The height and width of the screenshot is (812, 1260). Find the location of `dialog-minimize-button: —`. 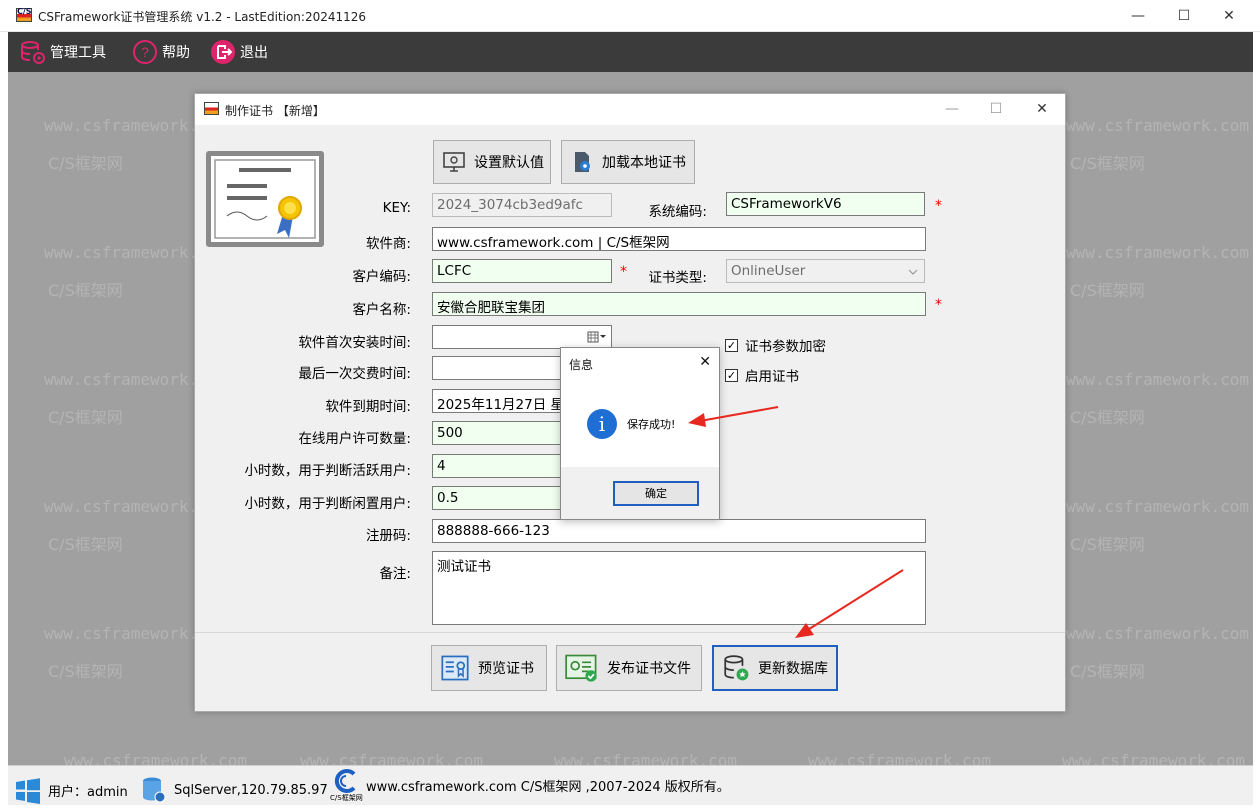

dialog-minimize-button: — is located at coordinates (952, 109).